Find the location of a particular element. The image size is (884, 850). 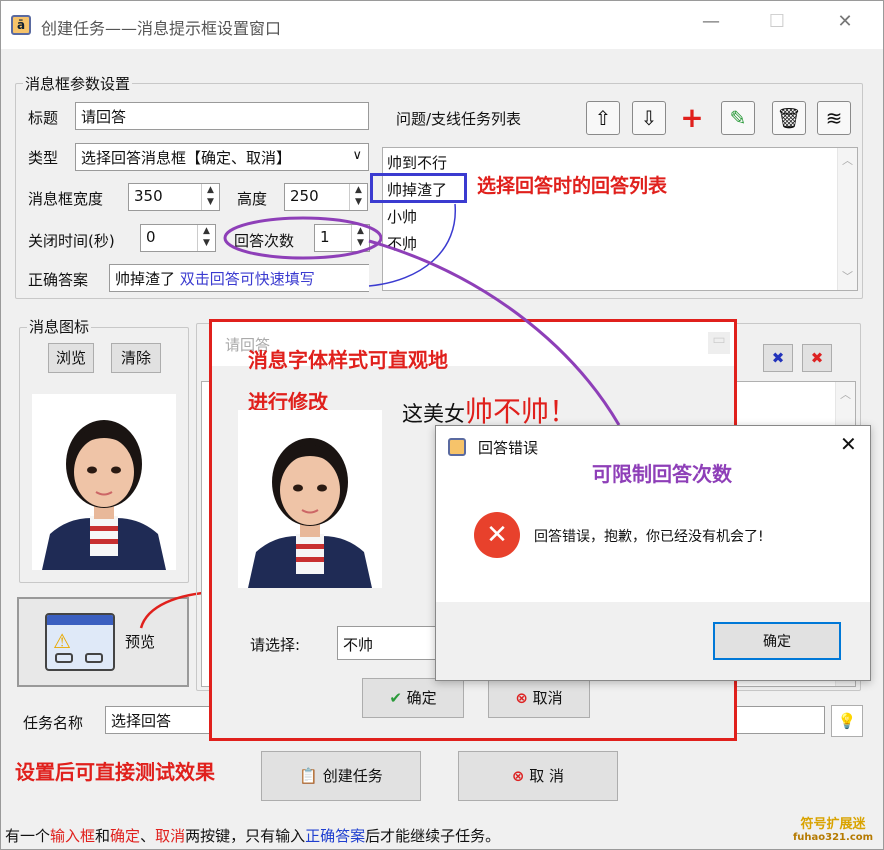

app-icon: ā is located at coordinates (21, 25).